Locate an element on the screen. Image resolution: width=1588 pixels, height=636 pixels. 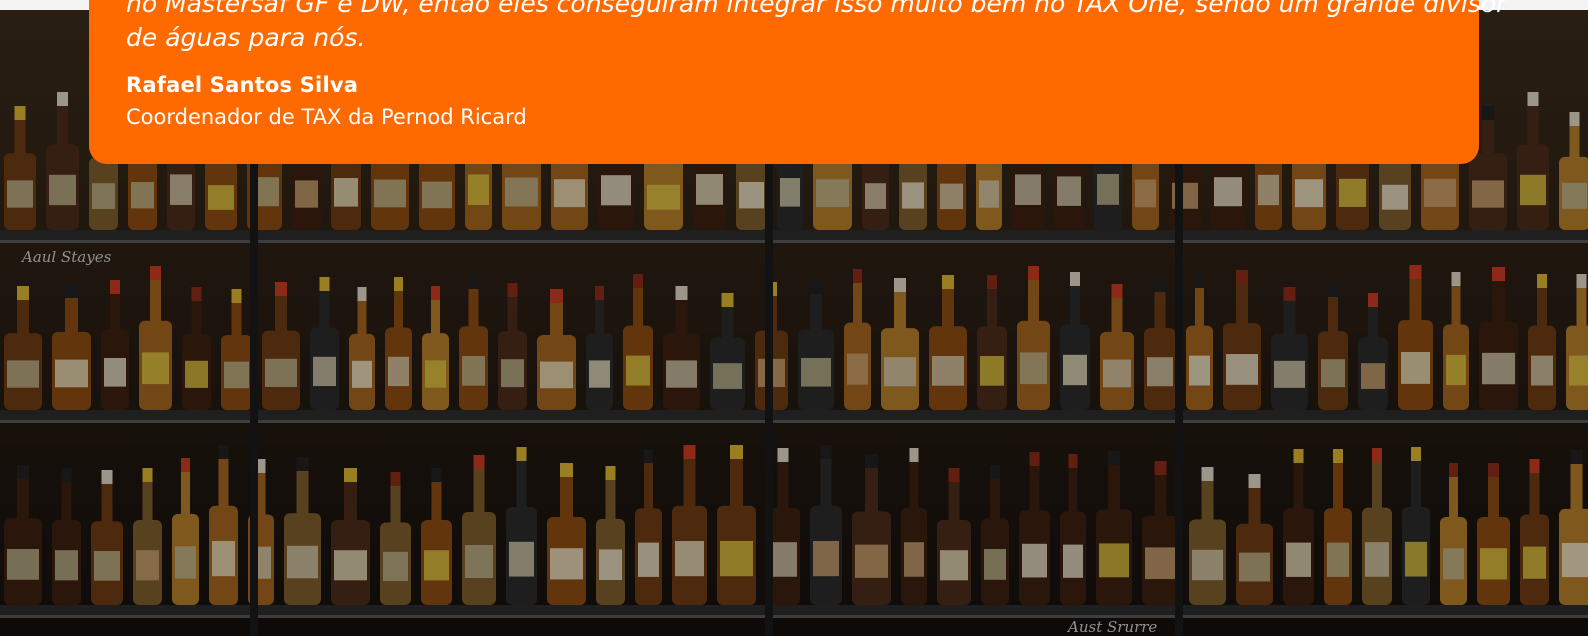
quote-line-2: de águas para nós. is located at coordinates (246, 37).